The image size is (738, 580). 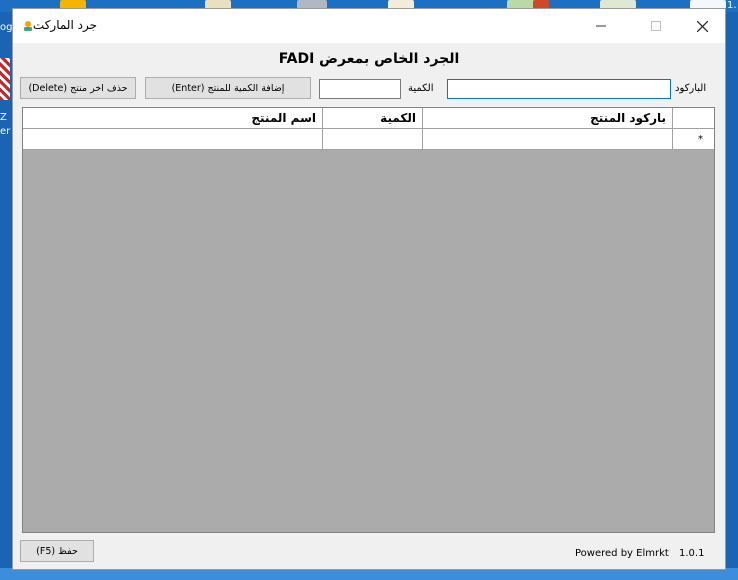 I want to click on barcode-label: الباركود, so click(x=691, y=88).